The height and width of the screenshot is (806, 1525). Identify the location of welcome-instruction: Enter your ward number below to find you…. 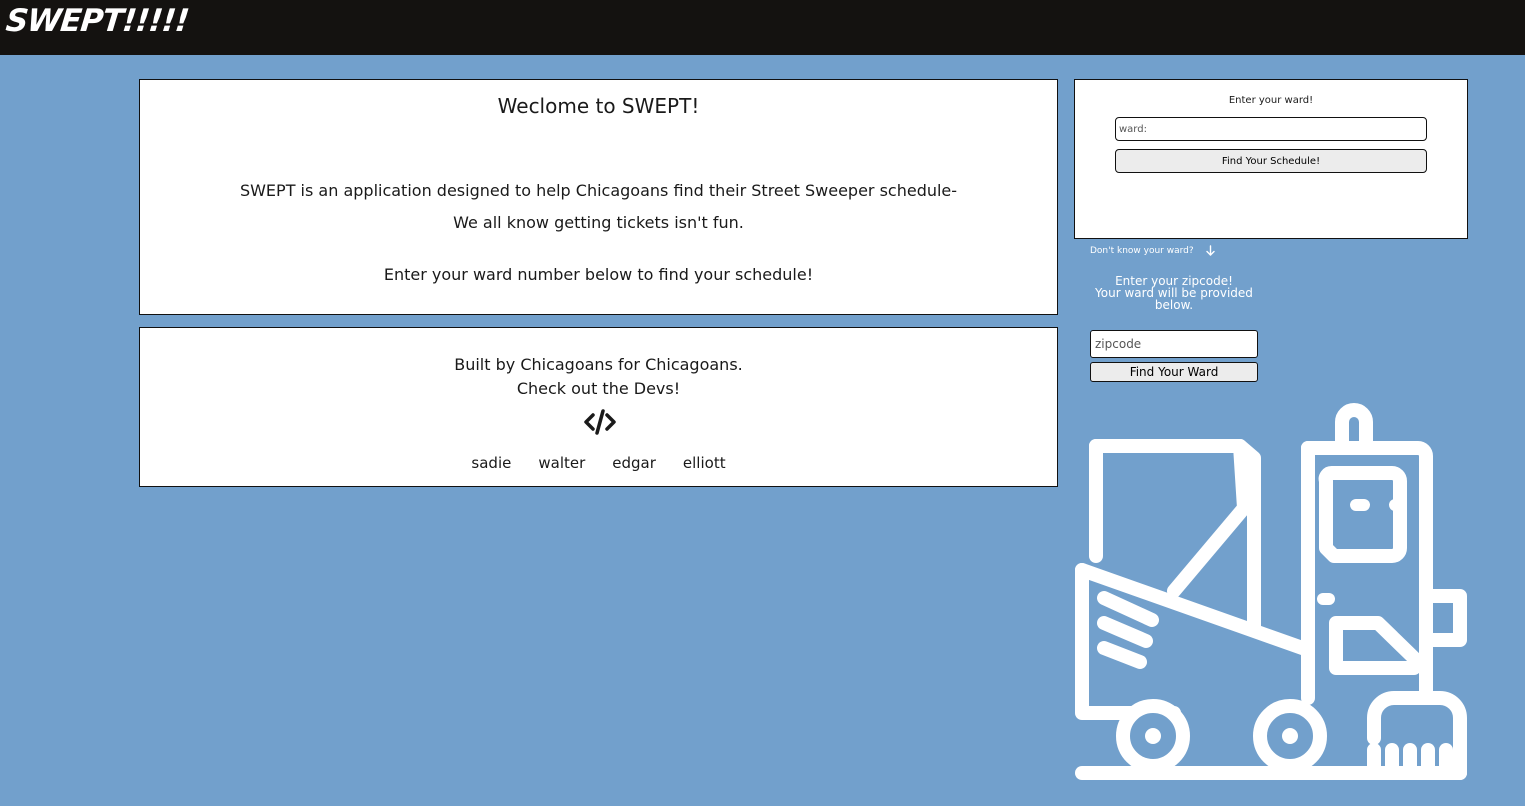
(598, 274).